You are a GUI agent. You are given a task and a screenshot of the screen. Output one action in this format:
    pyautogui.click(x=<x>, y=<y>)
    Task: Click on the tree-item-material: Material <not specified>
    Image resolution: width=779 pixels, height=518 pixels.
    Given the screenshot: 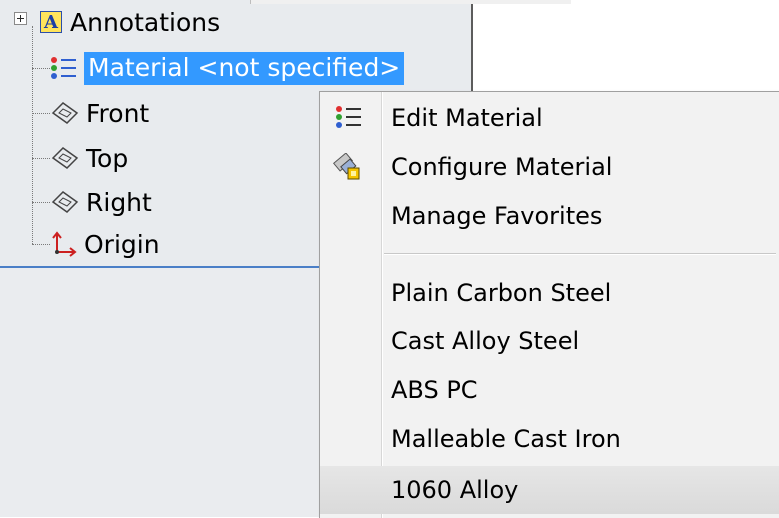 What is the action you would take?
    pyautogui.click(x=226, y=68)
    